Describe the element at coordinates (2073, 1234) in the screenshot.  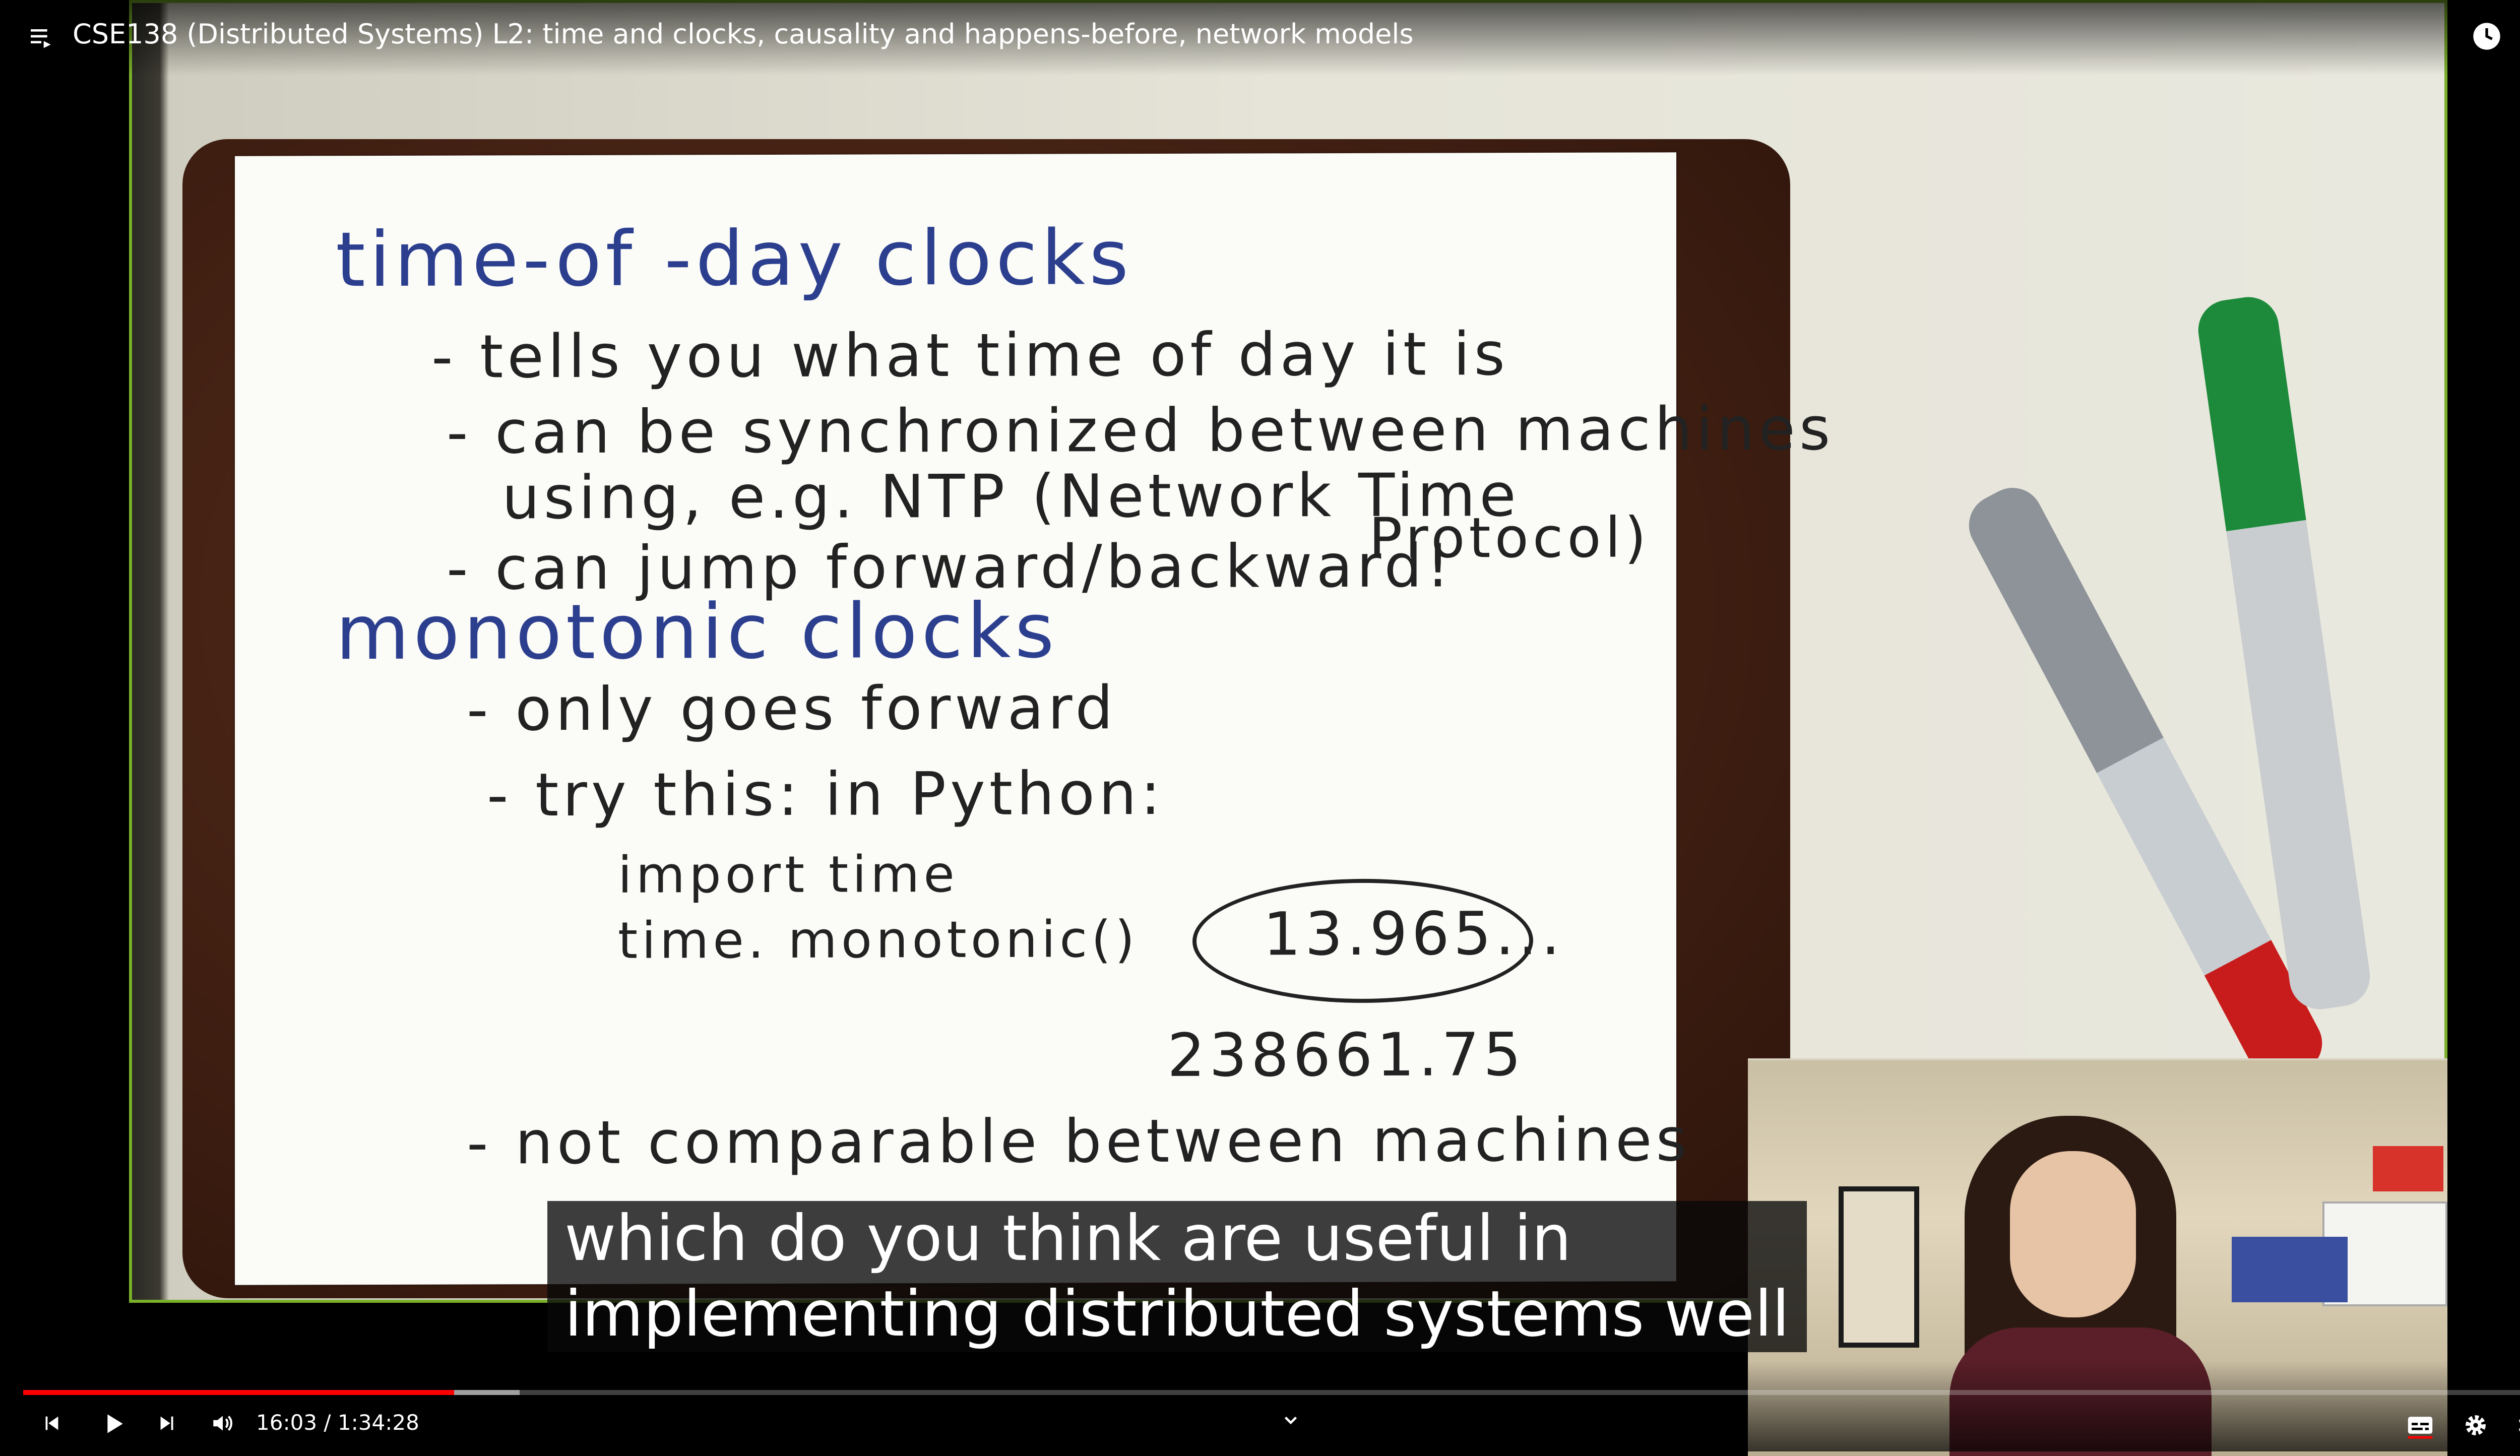
I see `presenter-face` at that location.